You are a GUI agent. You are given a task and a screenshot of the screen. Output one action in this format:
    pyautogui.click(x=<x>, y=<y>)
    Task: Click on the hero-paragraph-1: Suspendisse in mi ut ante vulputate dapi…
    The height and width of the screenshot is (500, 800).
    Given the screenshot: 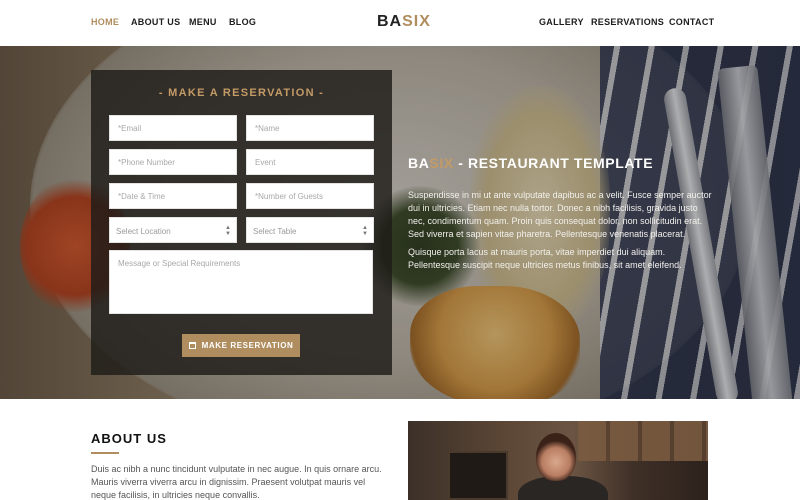 What is the action you would take?
    pyautogui.click(x=560, y=214)
    